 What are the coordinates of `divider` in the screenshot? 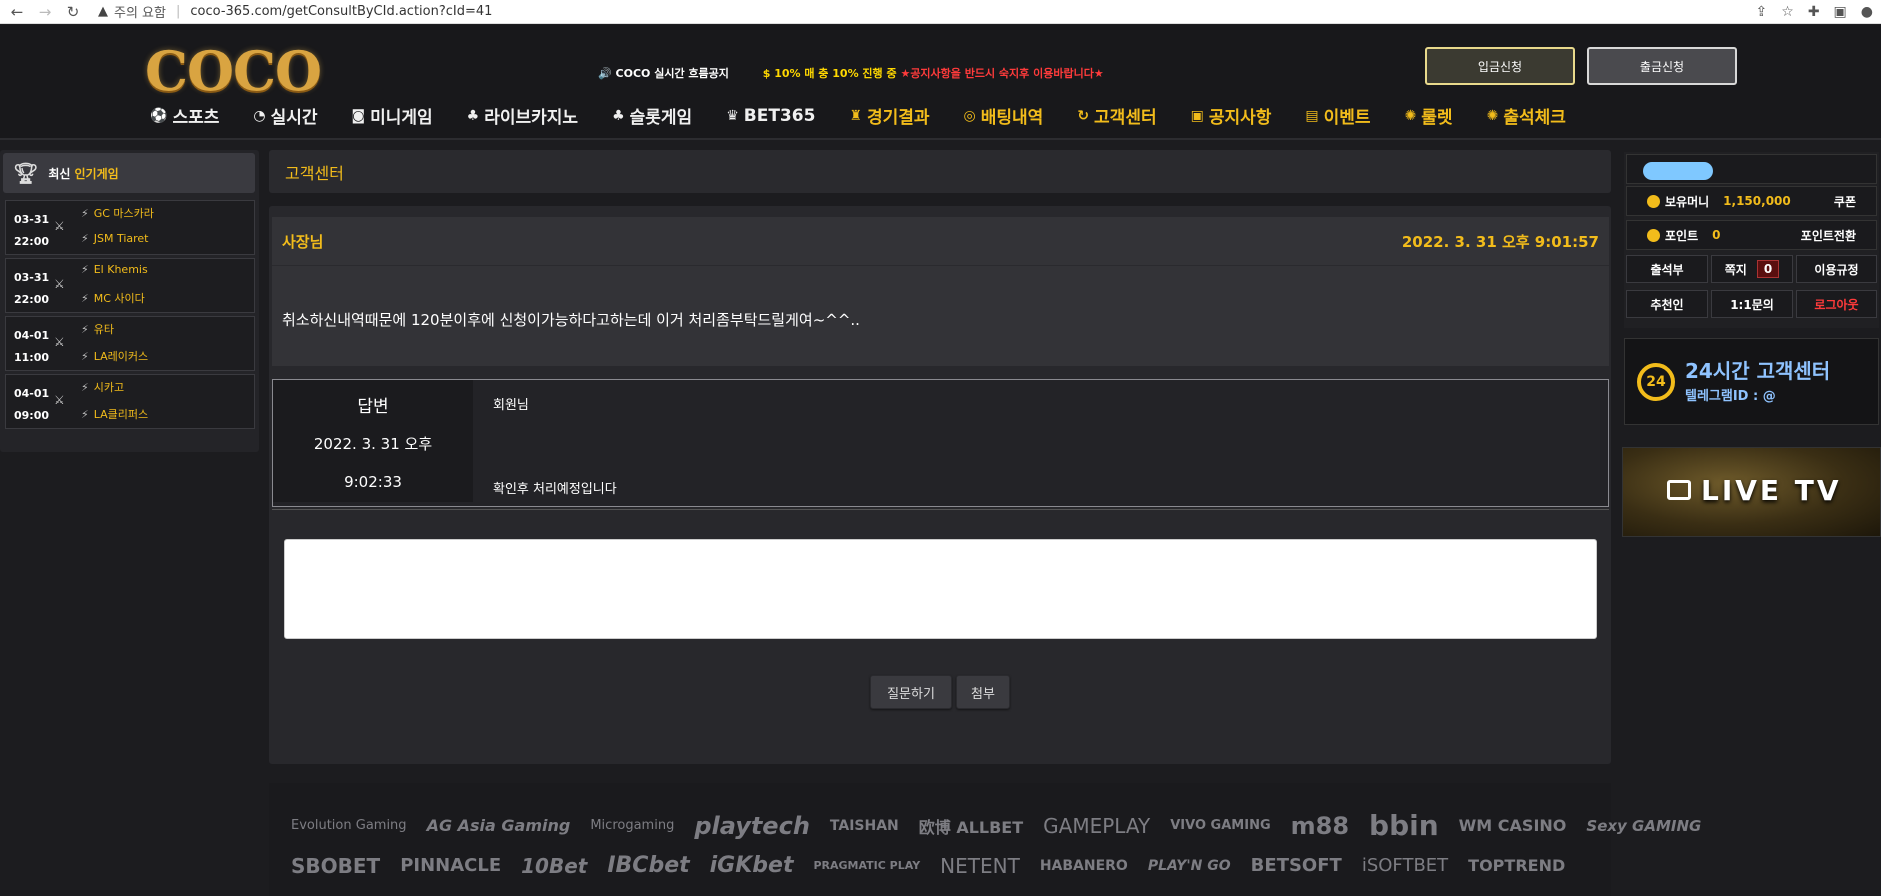 It's located at (940, 509).